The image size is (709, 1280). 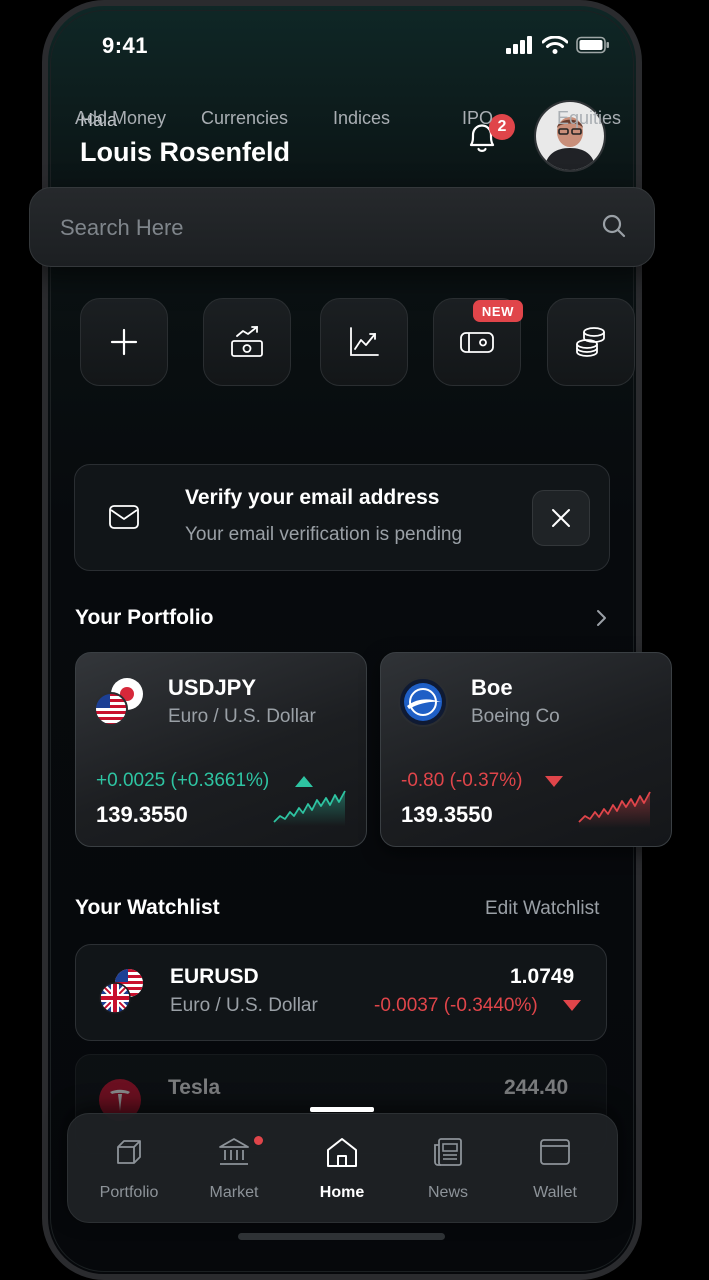 I want to click on user-name: Louis Rosenfeld, so click(x=185, y=152).